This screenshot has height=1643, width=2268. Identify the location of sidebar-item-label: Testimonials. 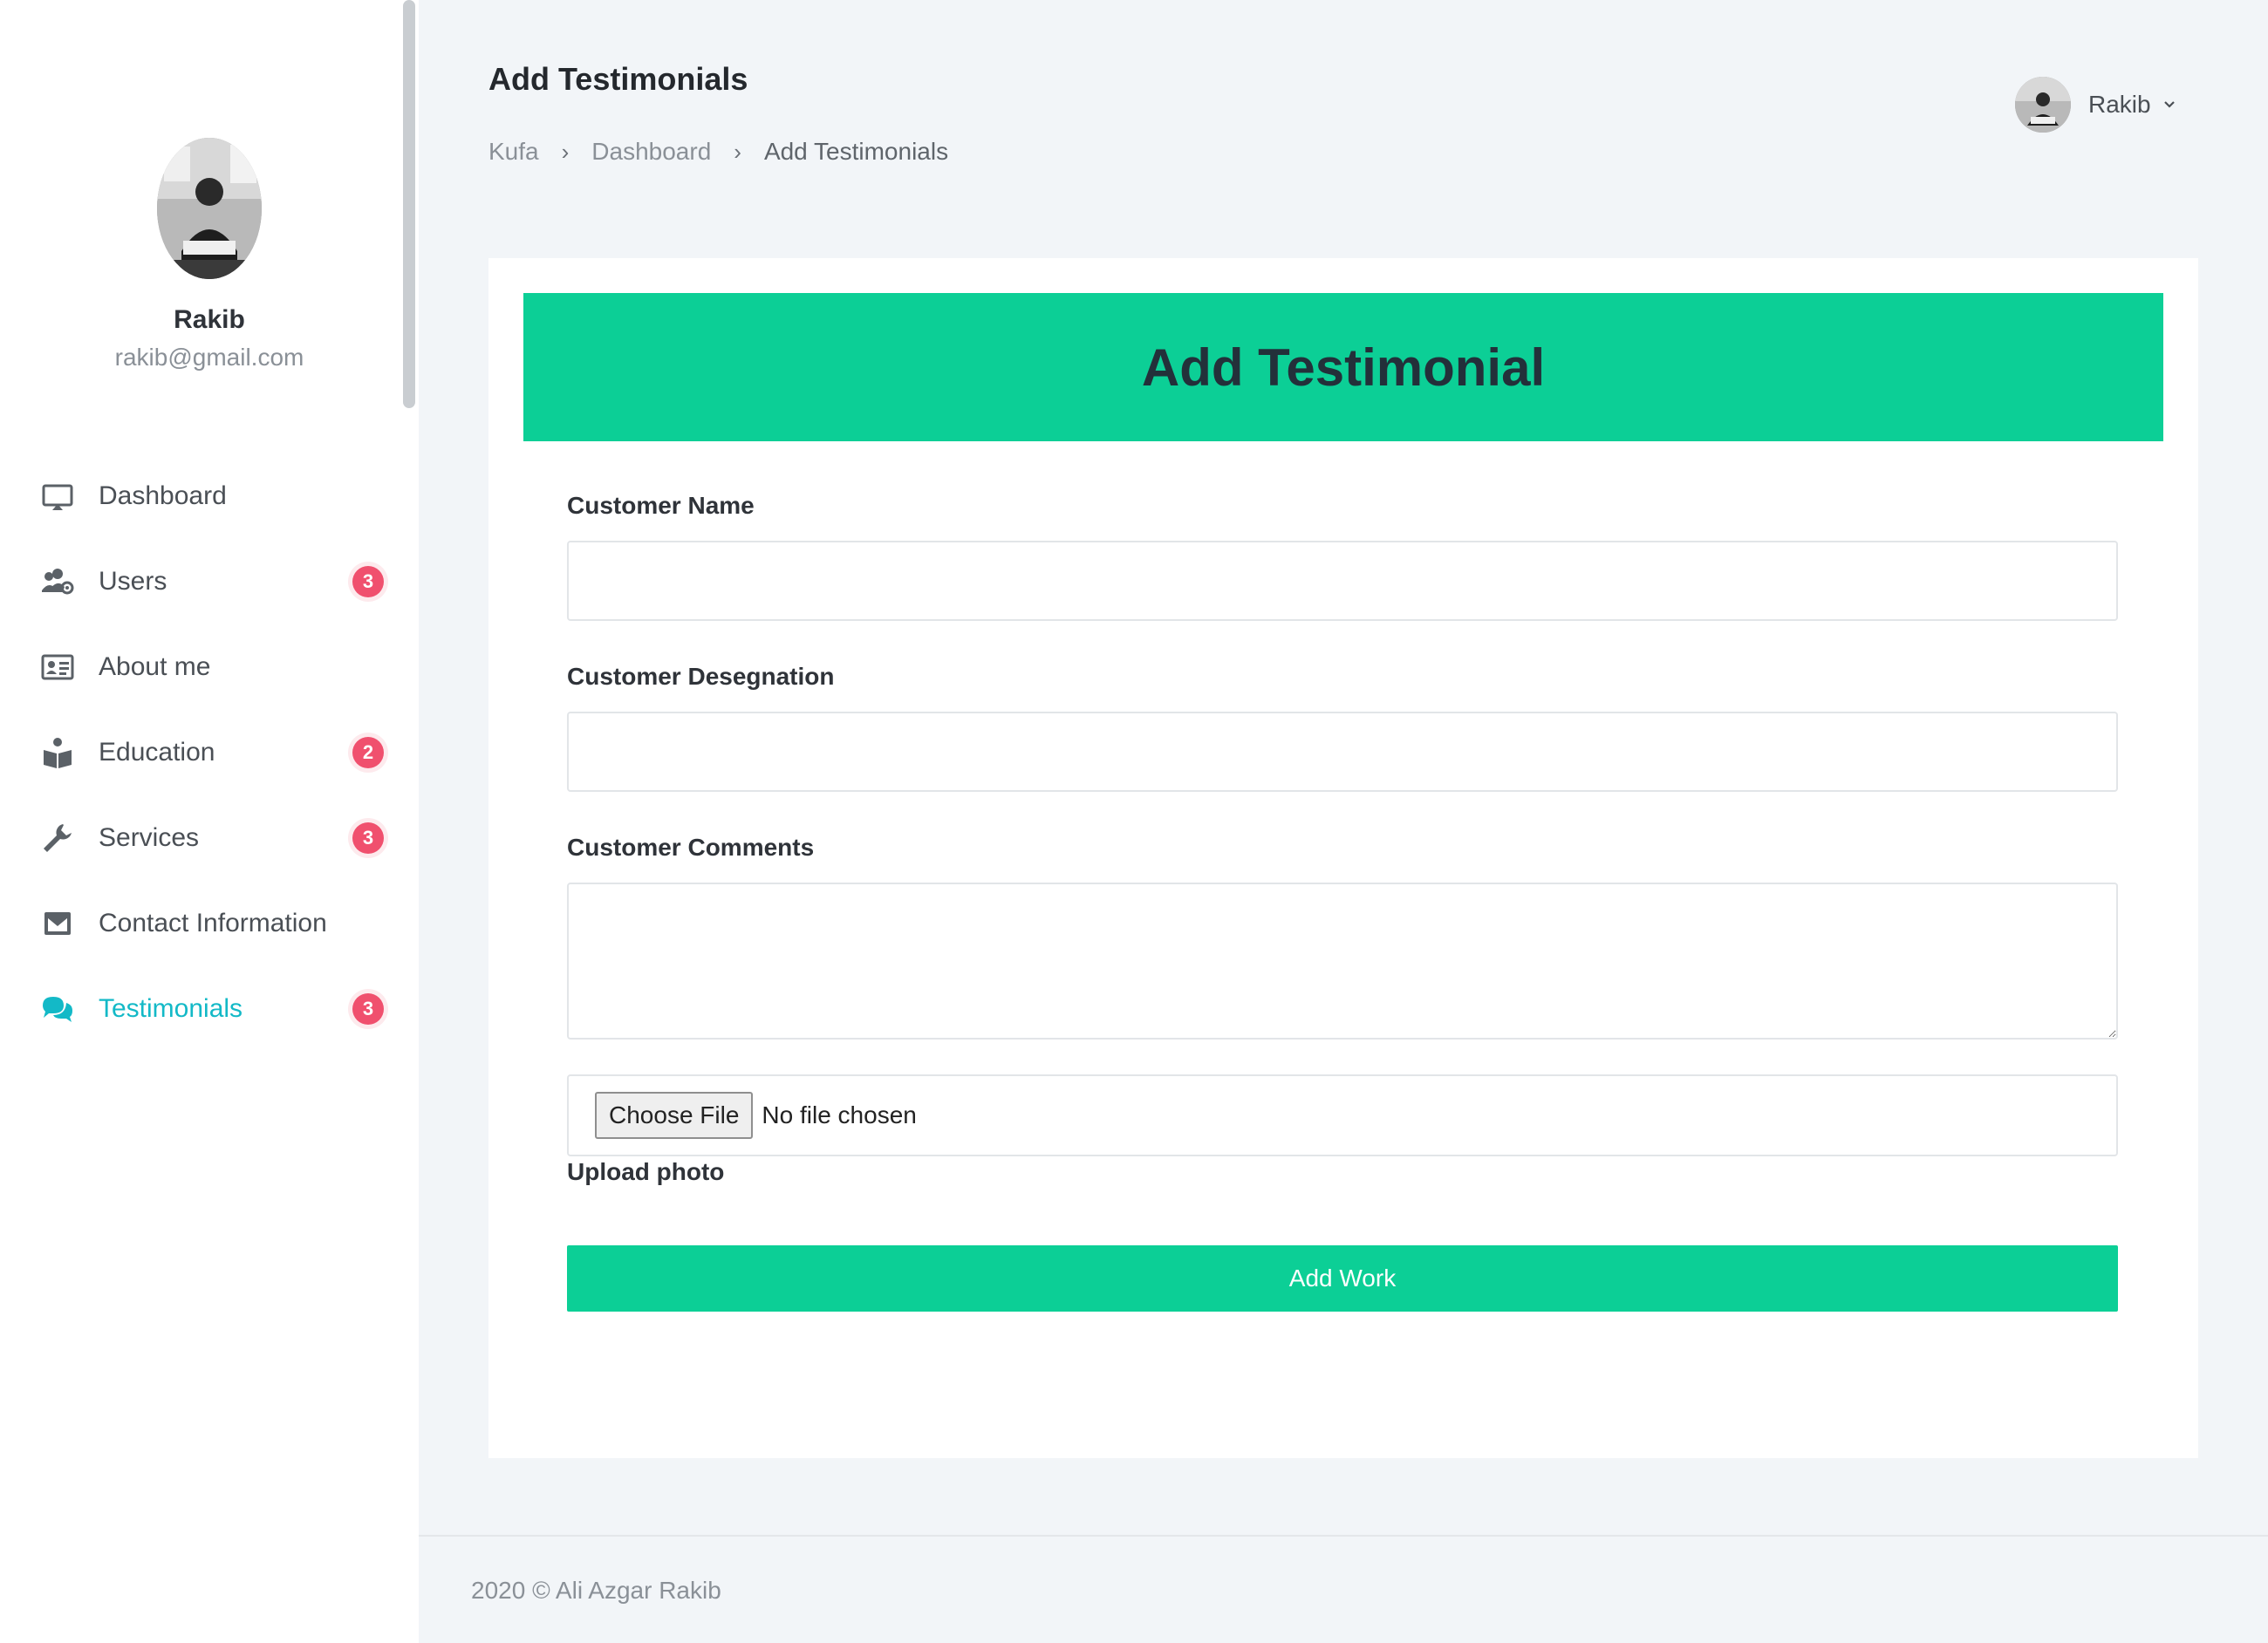
(171, 1009).